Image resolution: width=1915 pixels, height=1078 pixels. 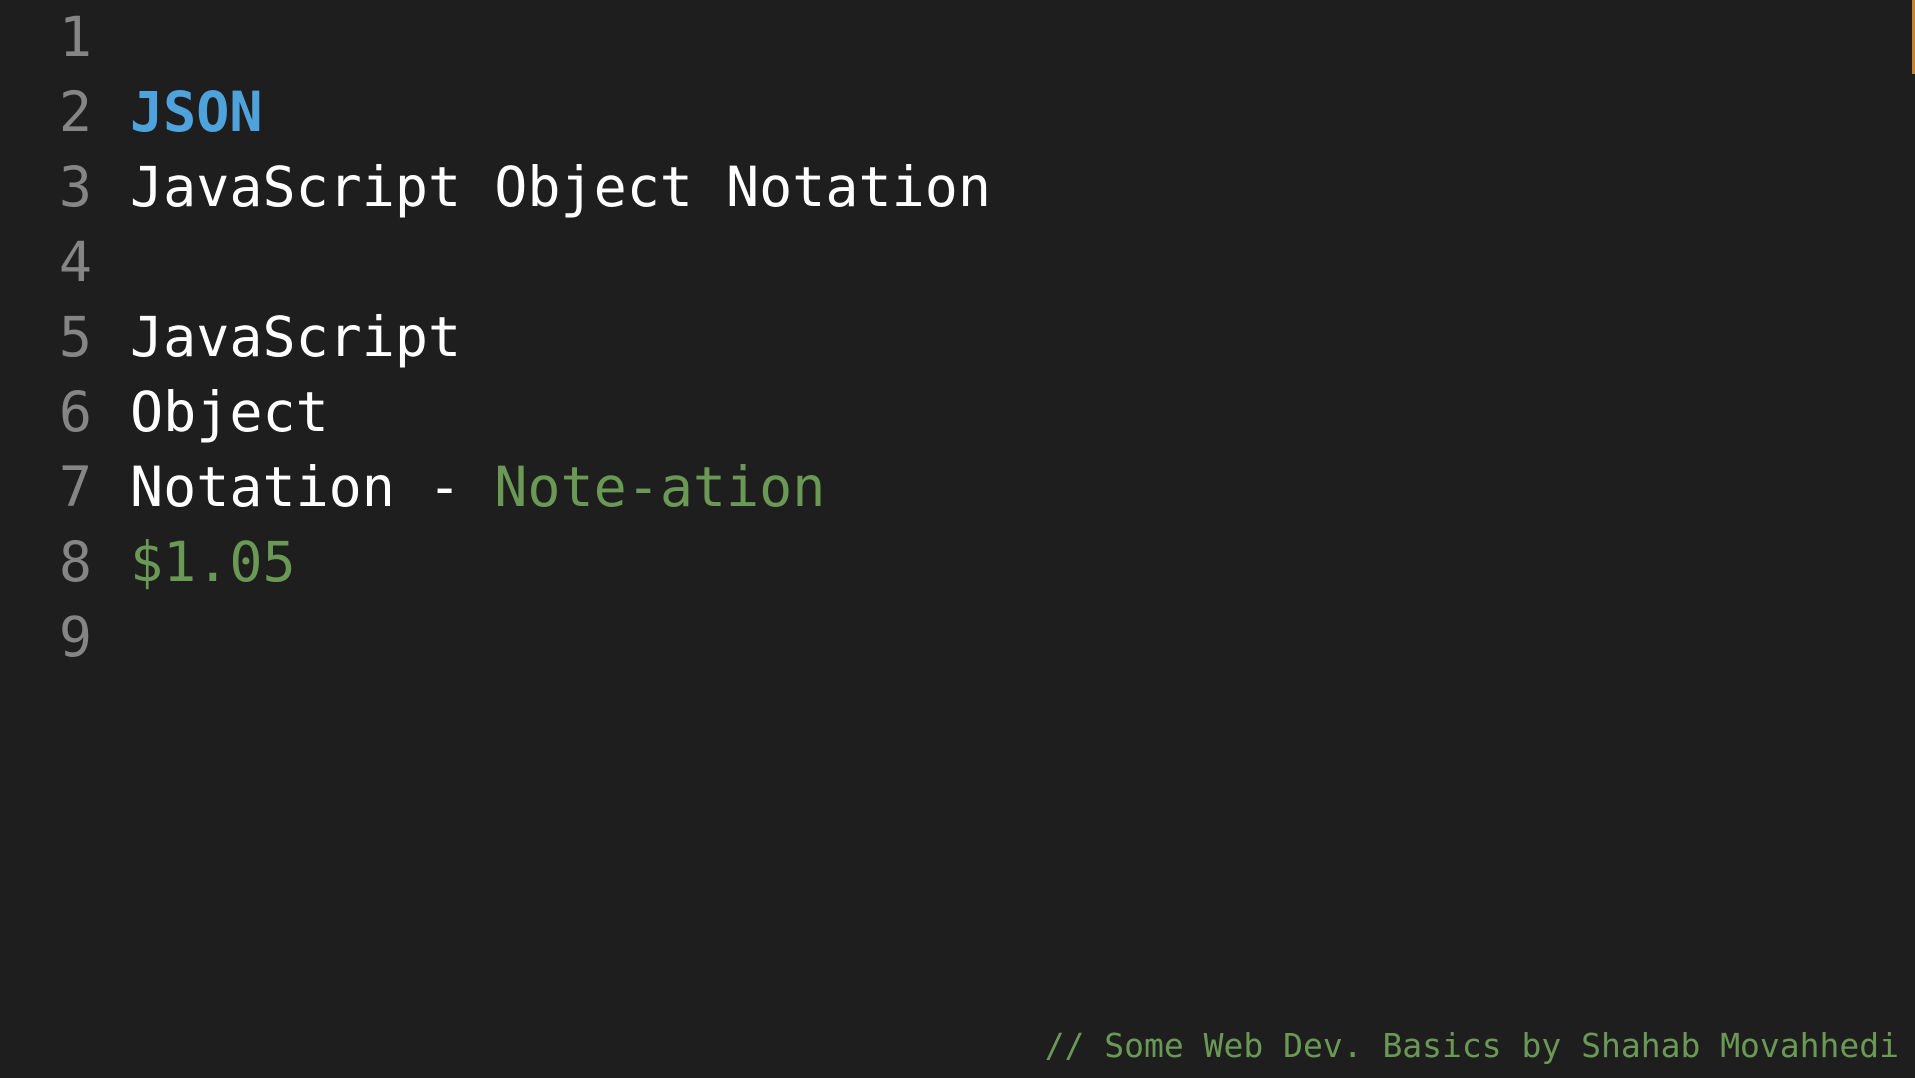 I want to click on code-token: JSON, so click(x=196, y=112).